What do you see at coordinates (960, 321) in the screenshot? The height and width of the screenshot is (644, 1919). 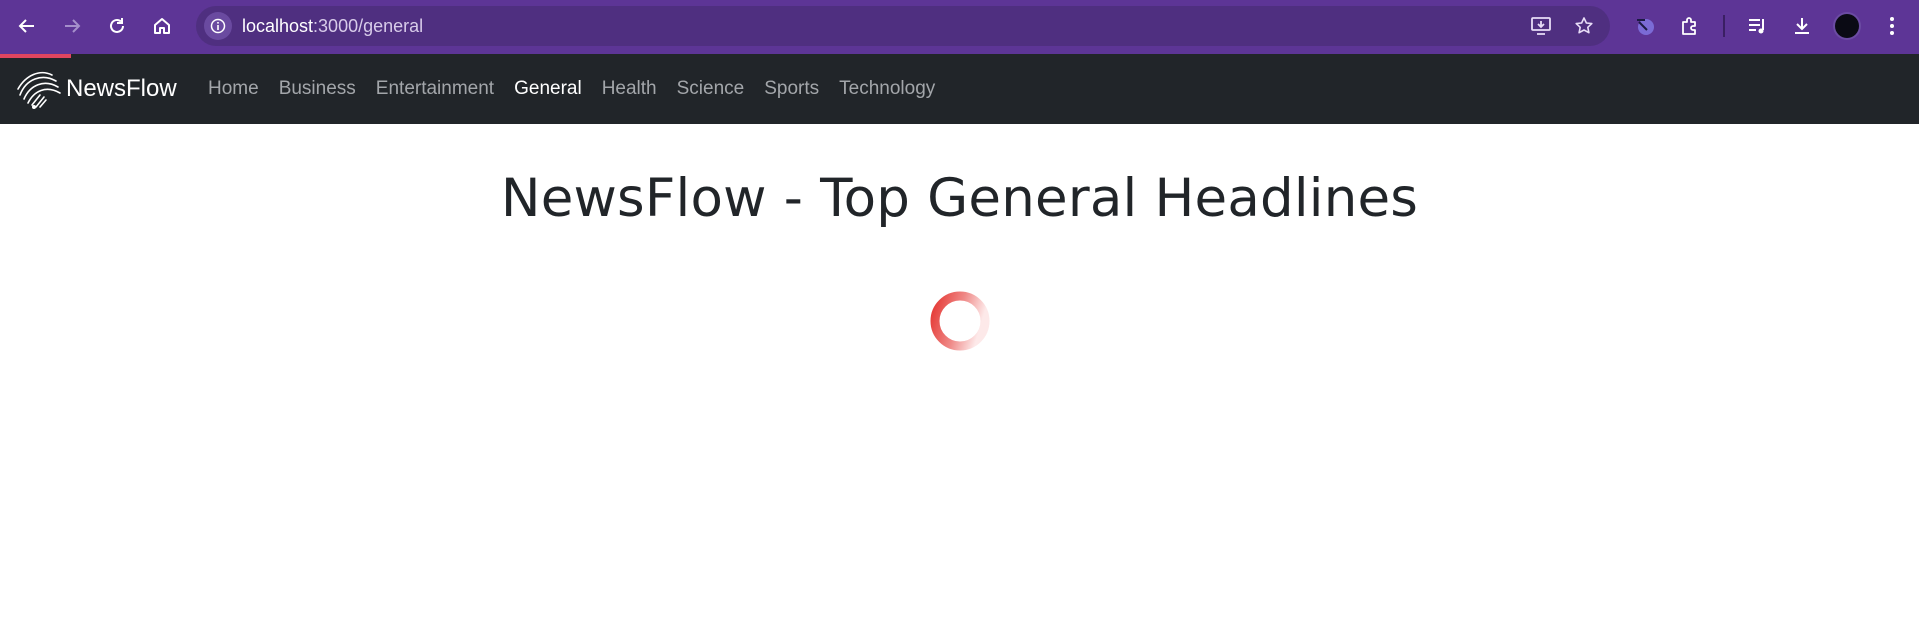 I see `loading-spinner-icon` at bounding box center [960, 321].